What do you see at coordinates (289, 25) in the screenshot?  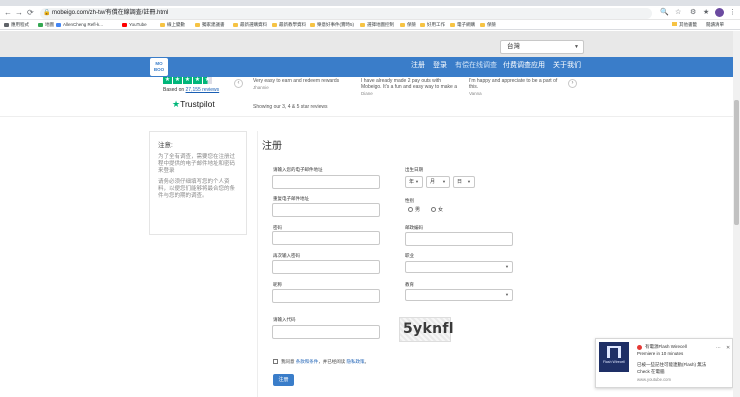 I see `bookmark-folder: 最新教學資料` at bounding box center [289, 25].